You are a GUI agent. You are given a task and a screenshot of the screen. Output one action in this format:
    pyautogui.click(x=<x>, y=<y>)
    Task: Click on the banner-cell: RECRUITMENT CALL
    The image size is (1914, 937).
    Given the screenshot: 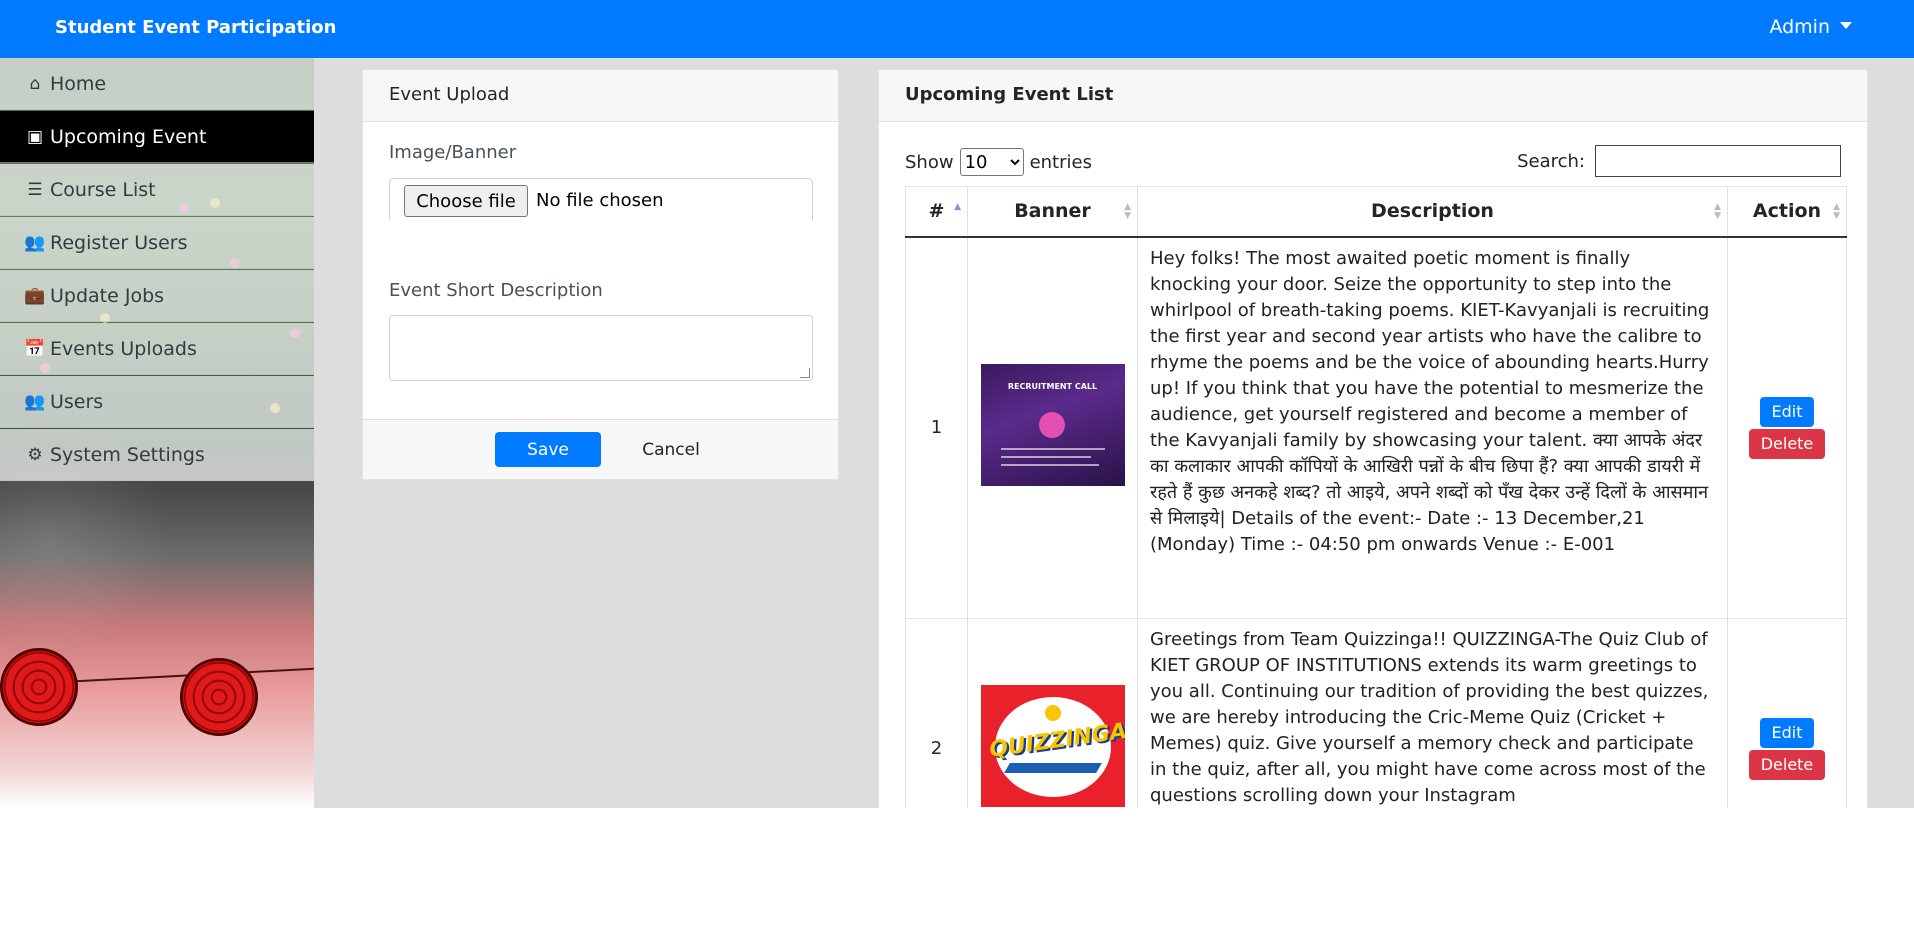 What is the action you would take?
    pyautogui.click(x=1052, y=427)
    